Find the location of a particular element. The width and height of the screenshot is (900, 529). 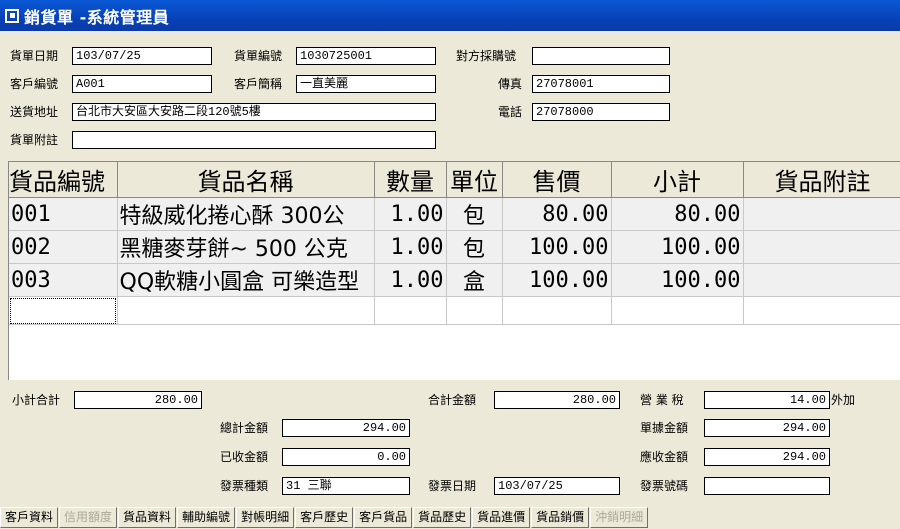

number-field: 1030725001 is located at coordinates (366, 56).